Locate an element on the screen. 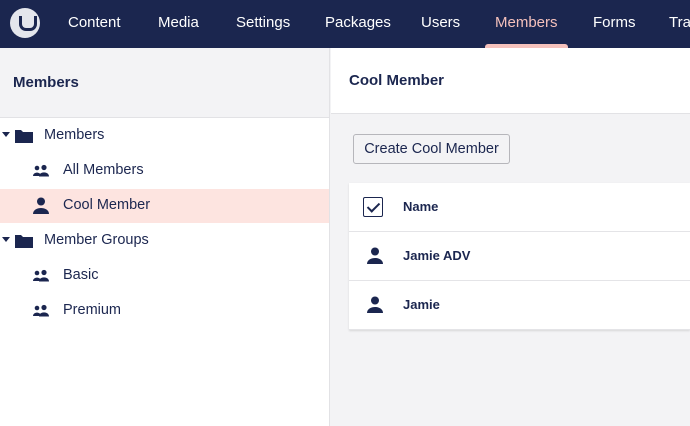  tree-item-label: Member Groups is located at coordinates (96, 240).